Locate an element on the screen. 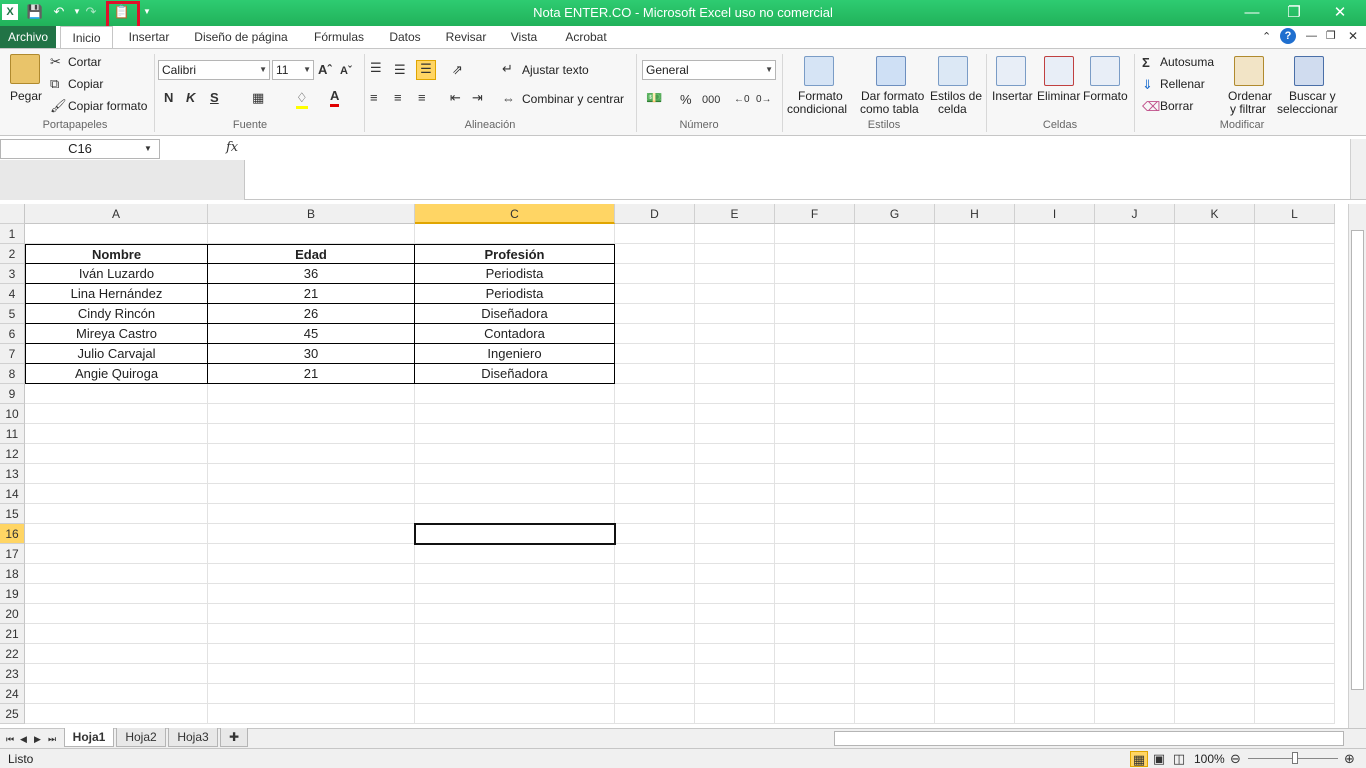 The image size is (1366, 768). cell-h1 is located at coordinates (975, 234).